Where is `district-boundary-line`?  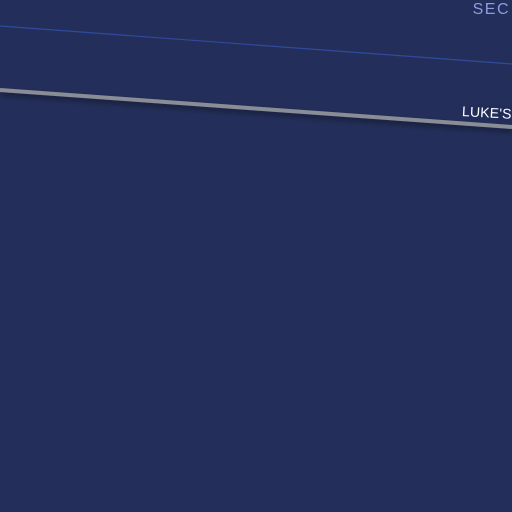
district-boundary-line is located at coordinates (256, 45).